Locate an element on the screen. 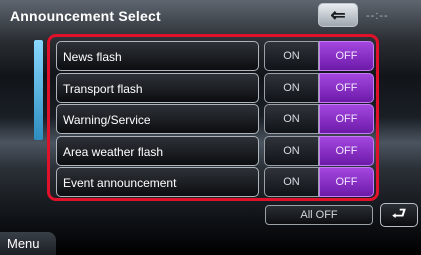 The width and height of the screenshot is (421, 255). transport-flash-toggle: ON OFF is located at coordinates (319, 88).